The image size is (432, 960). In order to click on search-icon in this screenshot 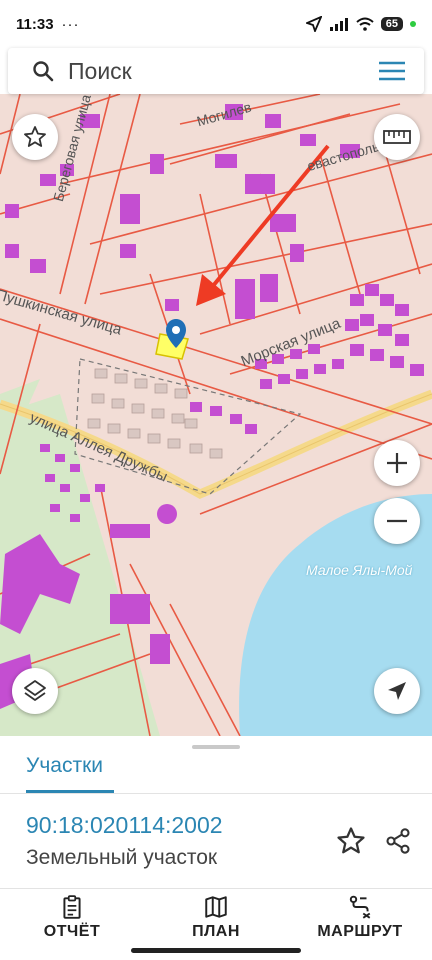, I will do `click(43, 71)`.